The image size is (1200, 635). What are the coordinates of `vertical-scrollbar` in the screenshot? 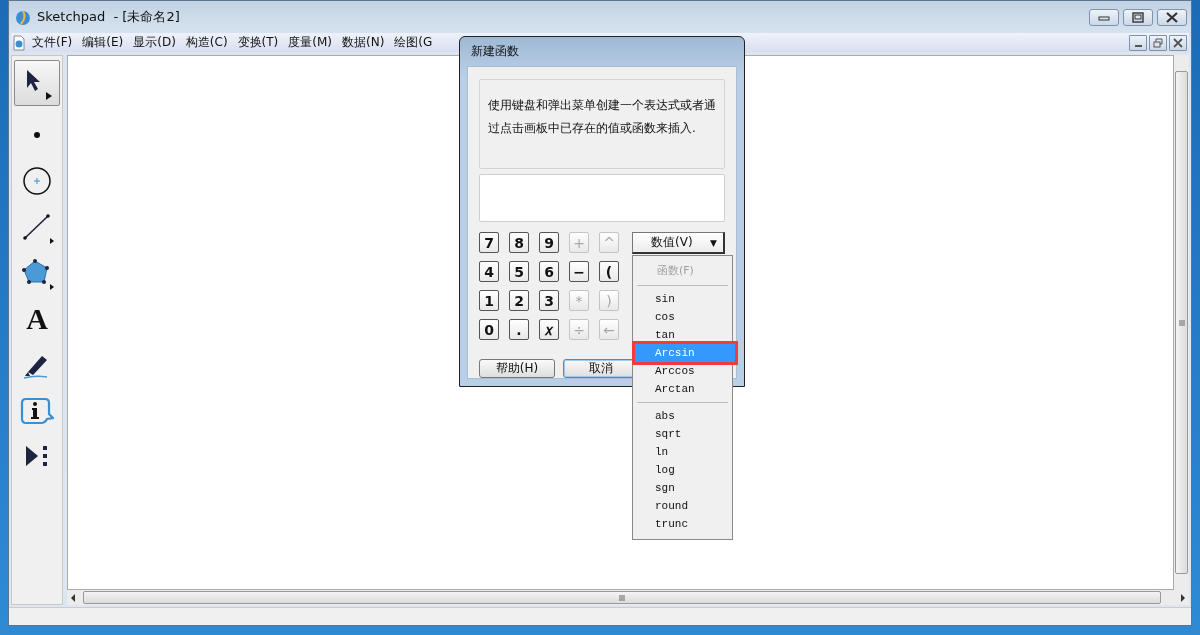 It's located at (1181, 322).